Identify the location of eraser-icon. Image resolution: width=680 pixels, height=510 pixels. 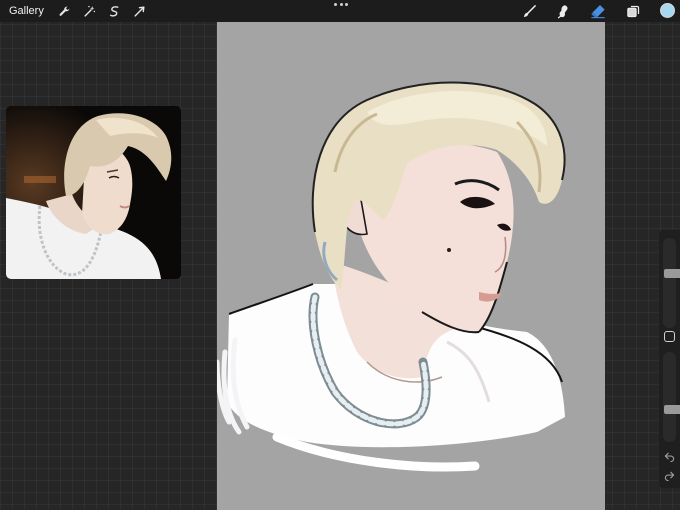
(598, 11).